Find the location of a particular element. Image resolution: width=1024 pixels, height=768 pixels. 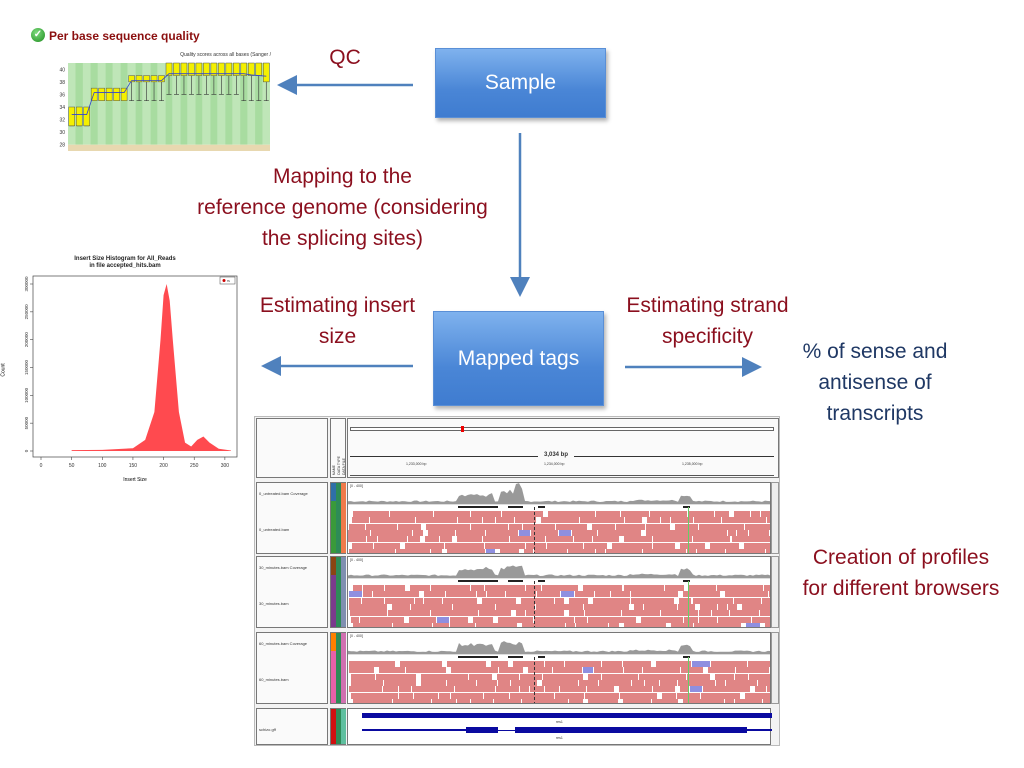

coverage-plot is located at coordinates (559, 494).